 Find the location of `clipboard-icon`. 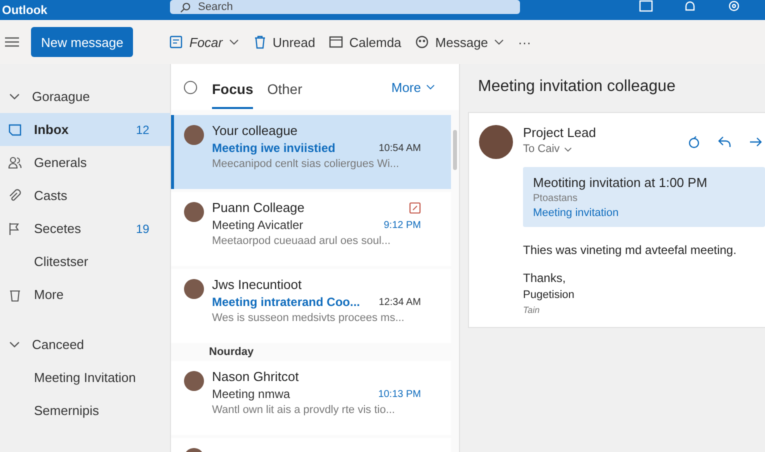

clipboard-icon is located at coordinates (176, 42).